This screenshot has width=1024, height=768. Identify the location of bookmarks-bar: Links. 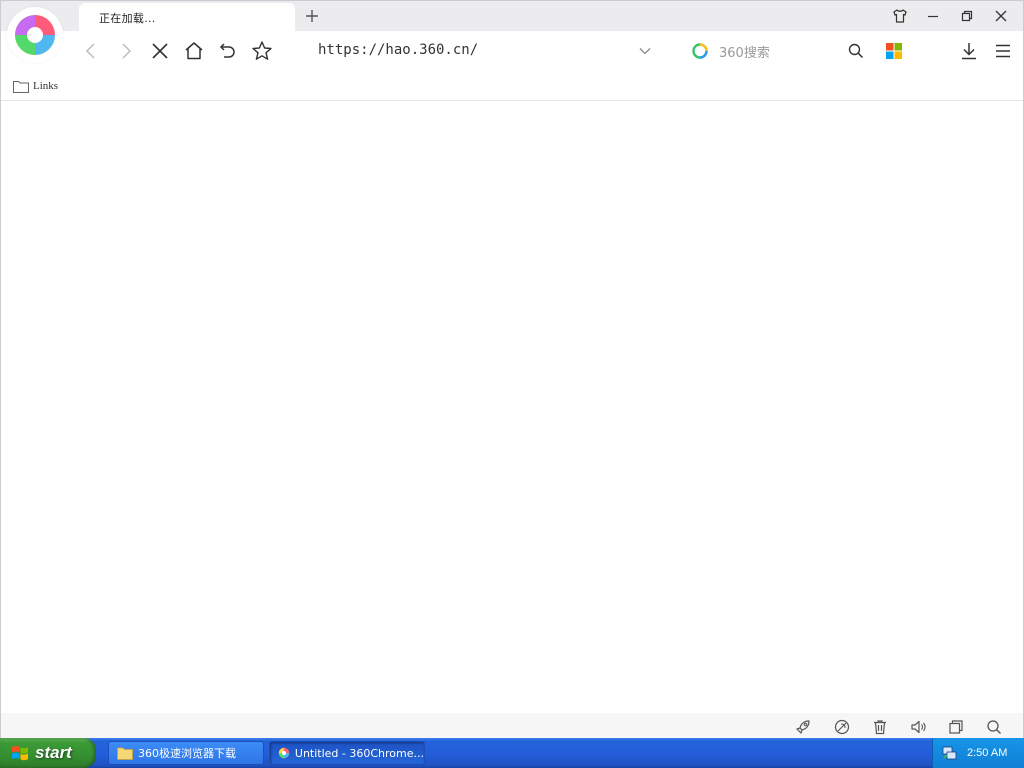
(512, 86).